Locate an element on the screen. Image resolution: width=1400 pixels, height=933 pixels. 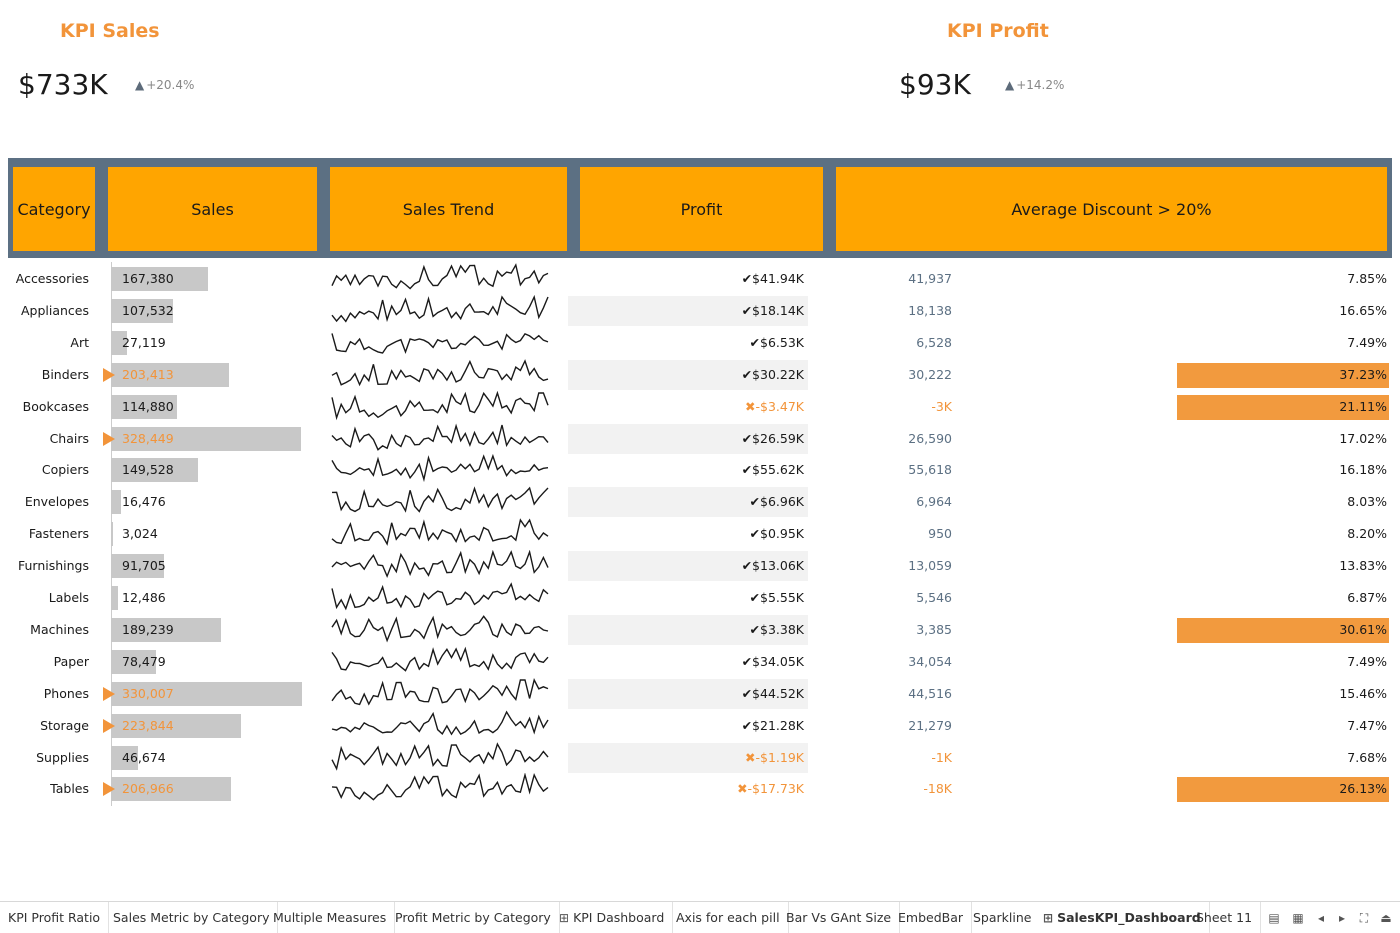
next-sheet-icon: ▸ is located at coordinates (1342, 918).